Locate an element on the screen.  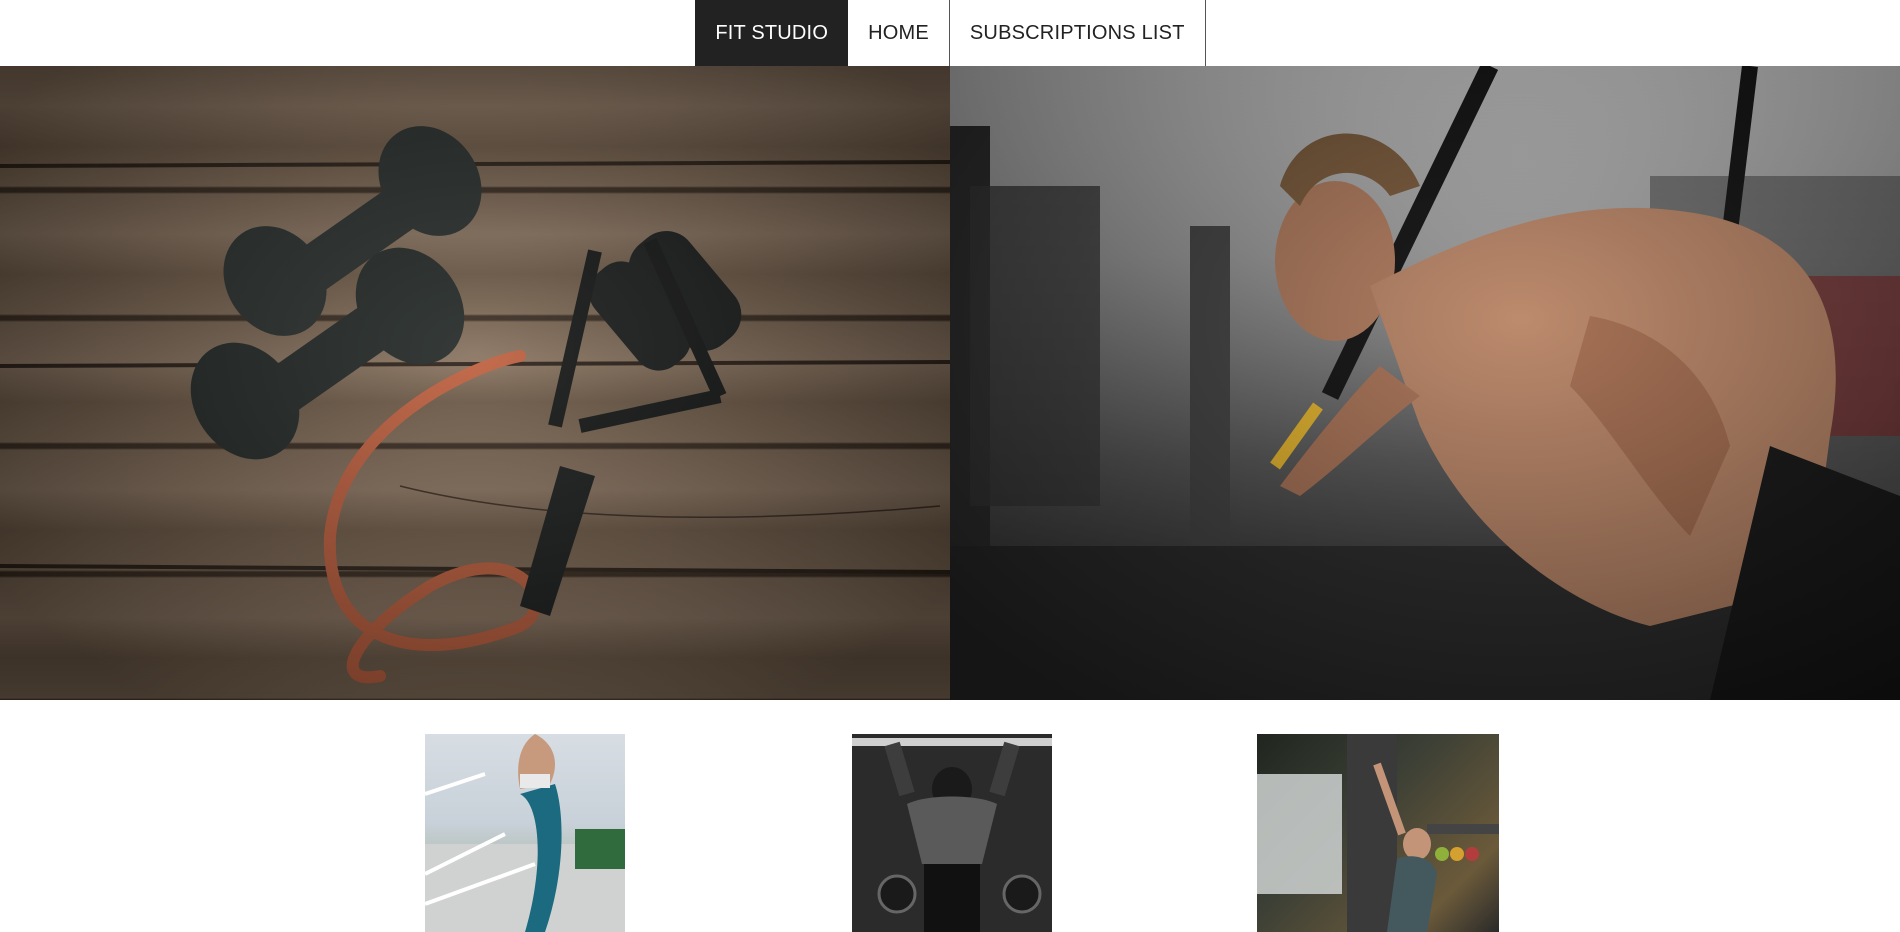
thumbnail-stretching is located at coordinates (1378, 833).